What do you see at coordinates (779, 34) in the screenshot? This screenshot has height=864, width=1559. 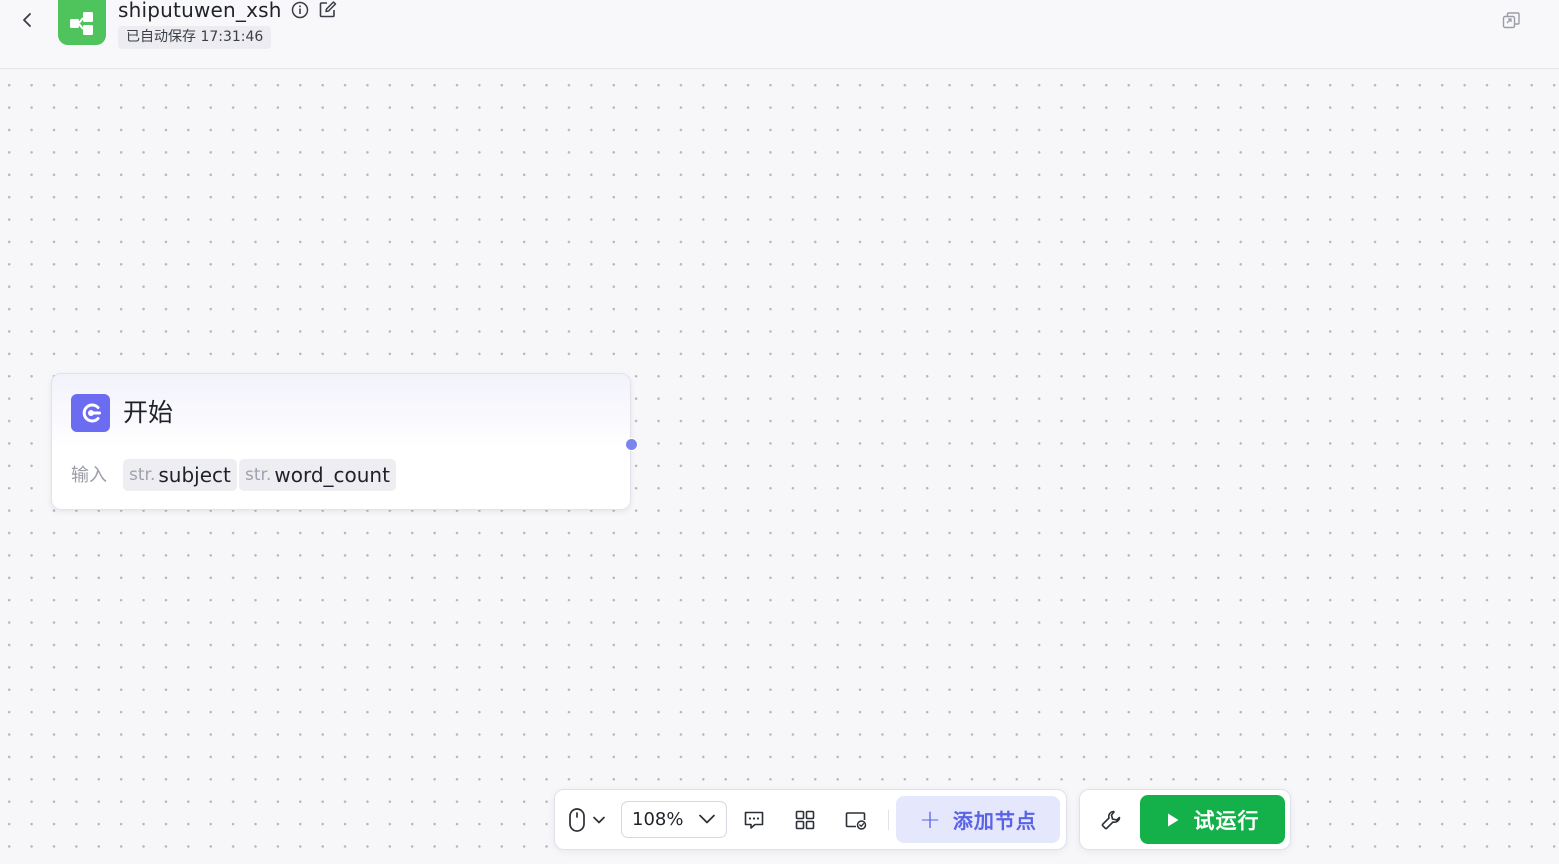 I see `top-header: shiputuwen_xsh 已自动保存 17:31:46` at bounding box center [779, 34].